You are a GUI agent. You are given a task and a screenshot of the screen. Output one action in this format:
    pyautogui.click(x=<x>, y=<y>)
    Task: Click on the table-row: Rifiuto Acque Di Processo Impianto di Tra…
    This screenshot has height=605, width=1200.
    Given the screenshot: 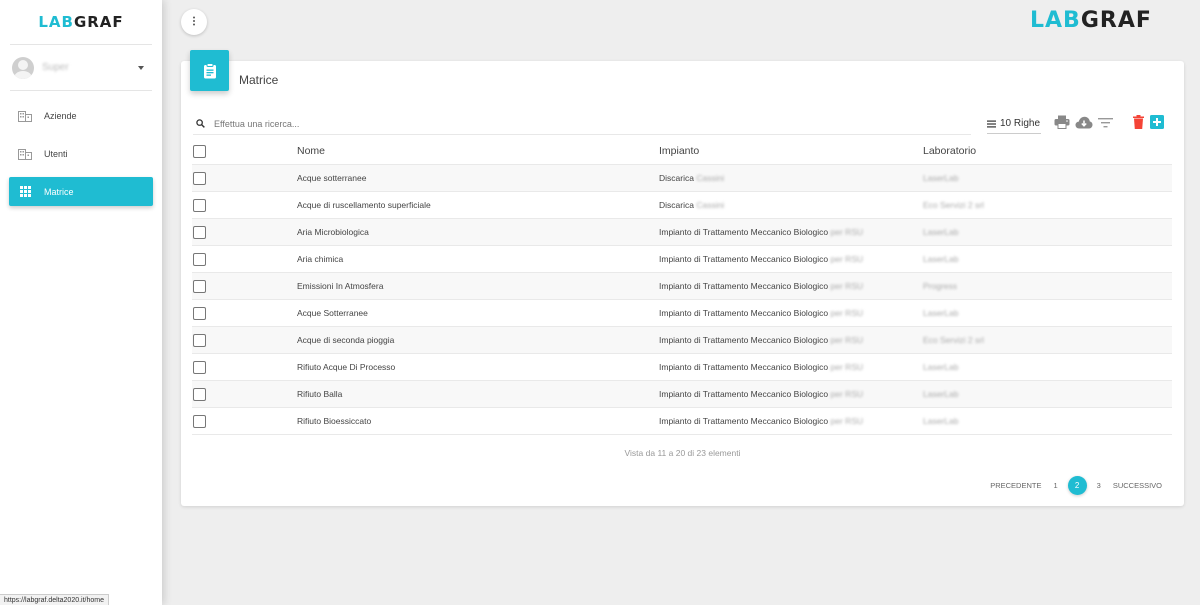 What is the action you would take?
    pyautogui.click(x=682, y=367)
    